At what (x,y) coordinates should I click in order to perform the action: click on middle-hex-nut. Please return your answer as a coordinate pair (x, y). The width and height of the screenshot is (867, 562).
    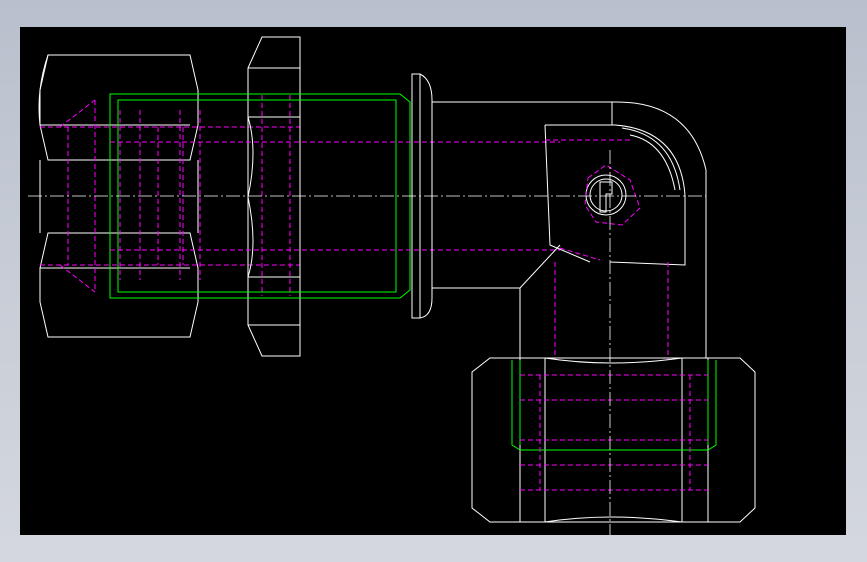
    Looking at the image, I should click on (274, 196).